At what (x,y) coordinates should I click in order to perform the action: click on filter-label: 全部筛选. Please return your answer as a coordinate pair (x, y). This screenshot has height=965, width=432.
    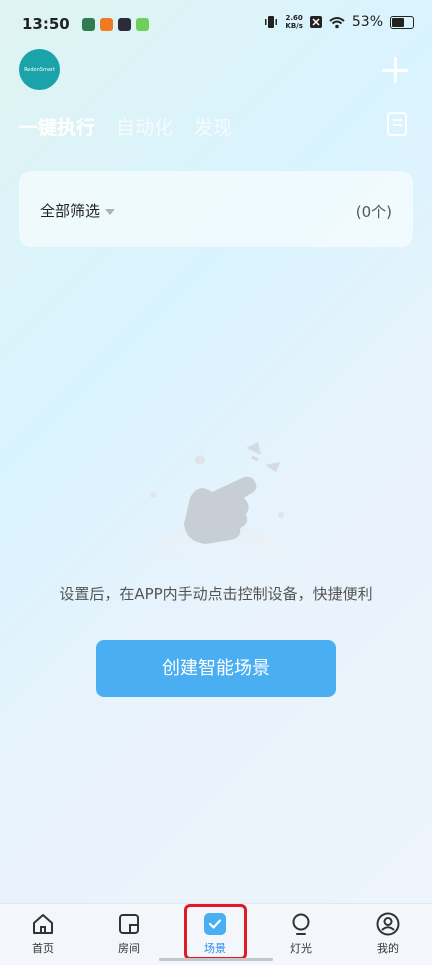
    Looking at the image, I should click on (70, 211).